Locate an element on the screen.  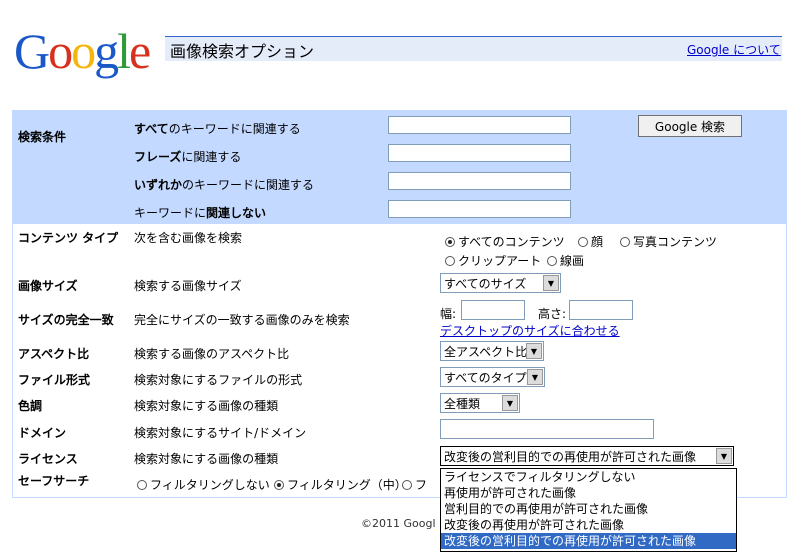
phrase-input is located at coordinates (479, 153).